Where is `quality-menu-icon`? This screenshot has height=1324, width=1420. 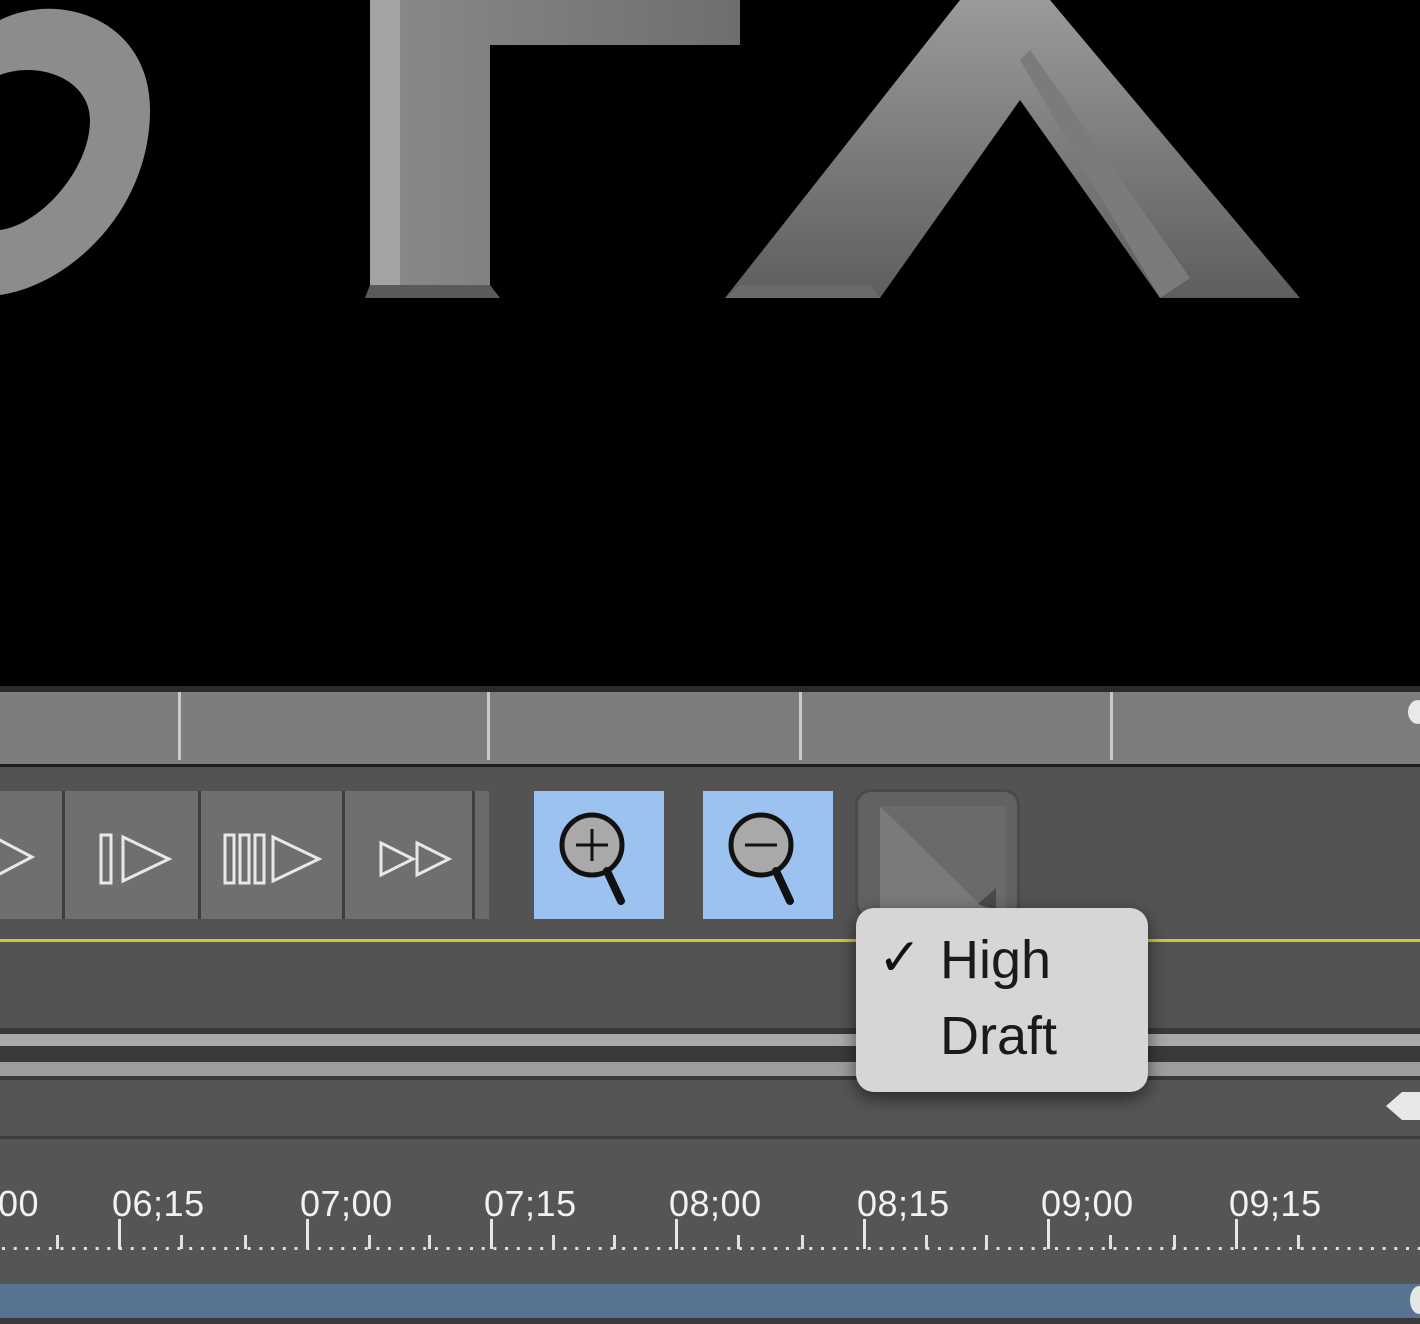 quality-menu-icon is located at coordinates (943, 861).